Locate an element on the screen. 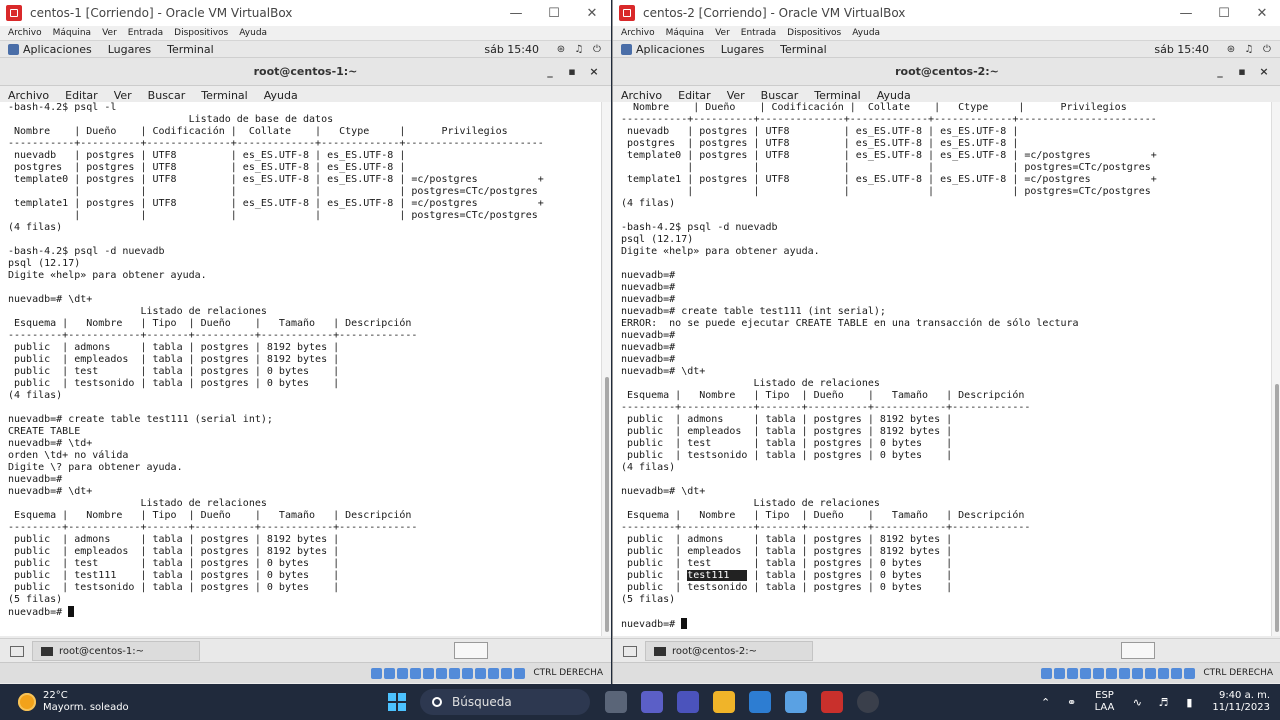 The height and width of the screenshot is (720, 1280). window-list-item: root@centos-1:~ is located at coordinates (116, 651).